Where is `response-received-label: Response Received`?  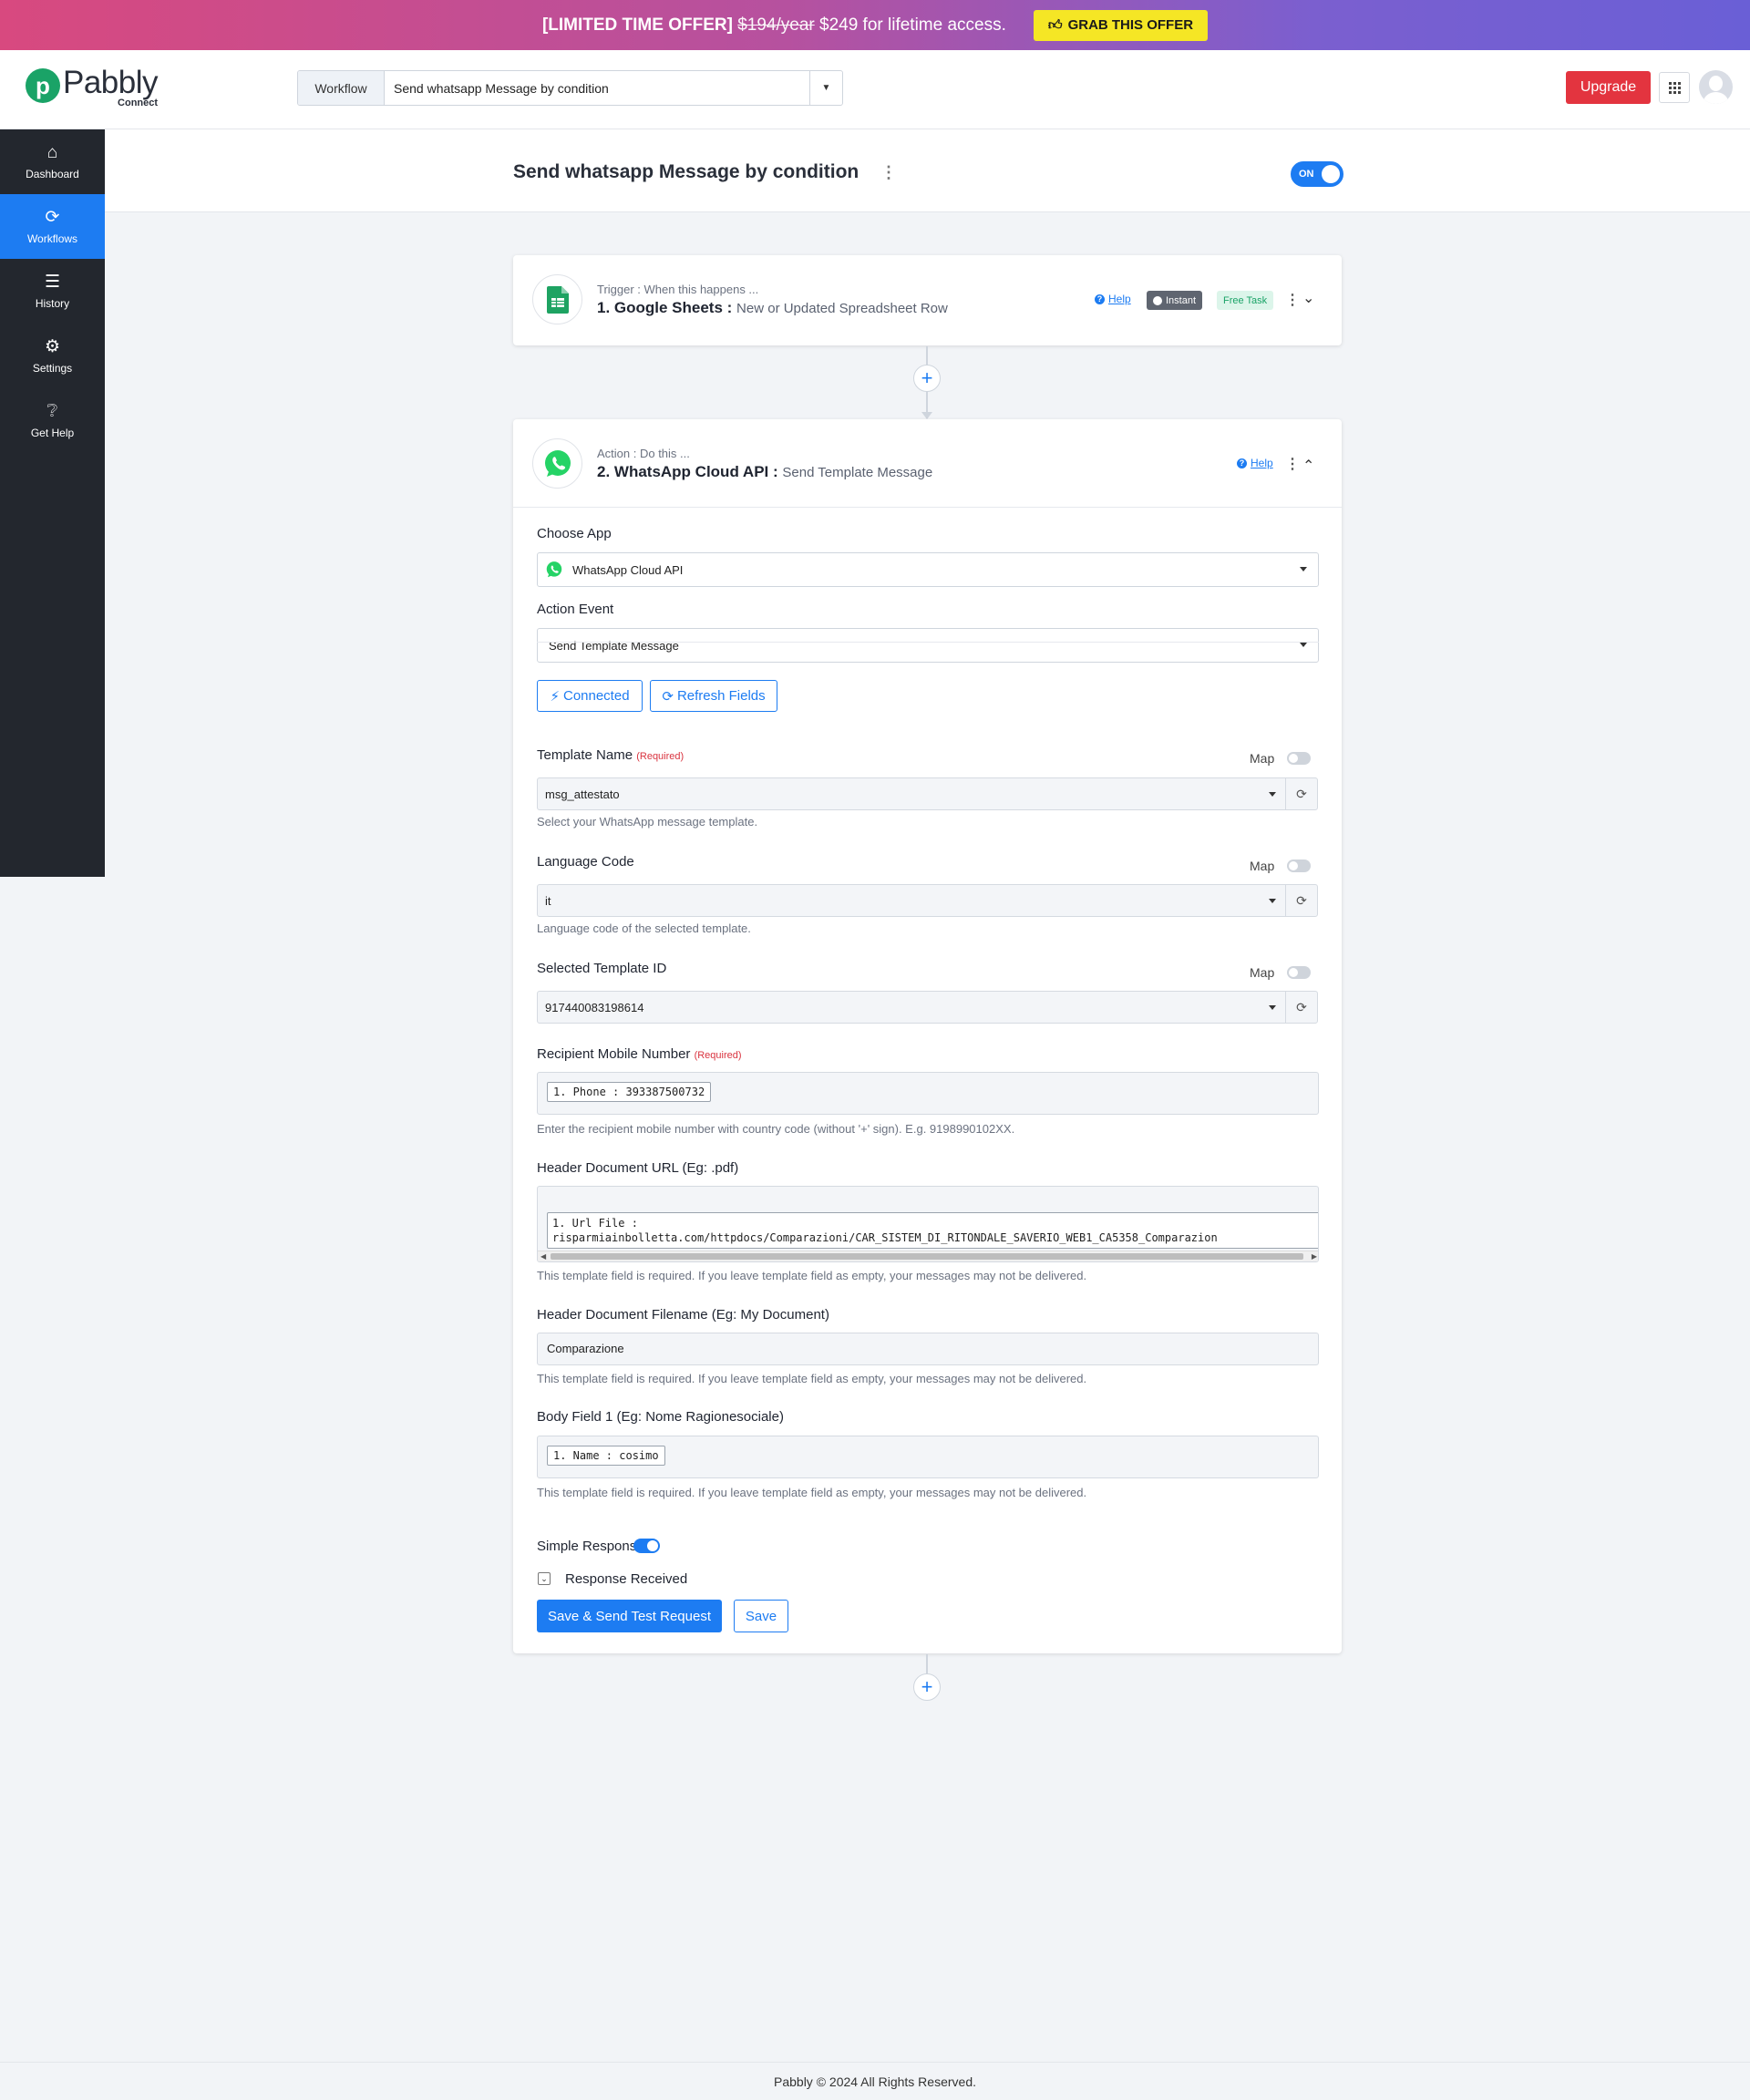 response-received-label: Response Received is located at coordinates (626, 1579).